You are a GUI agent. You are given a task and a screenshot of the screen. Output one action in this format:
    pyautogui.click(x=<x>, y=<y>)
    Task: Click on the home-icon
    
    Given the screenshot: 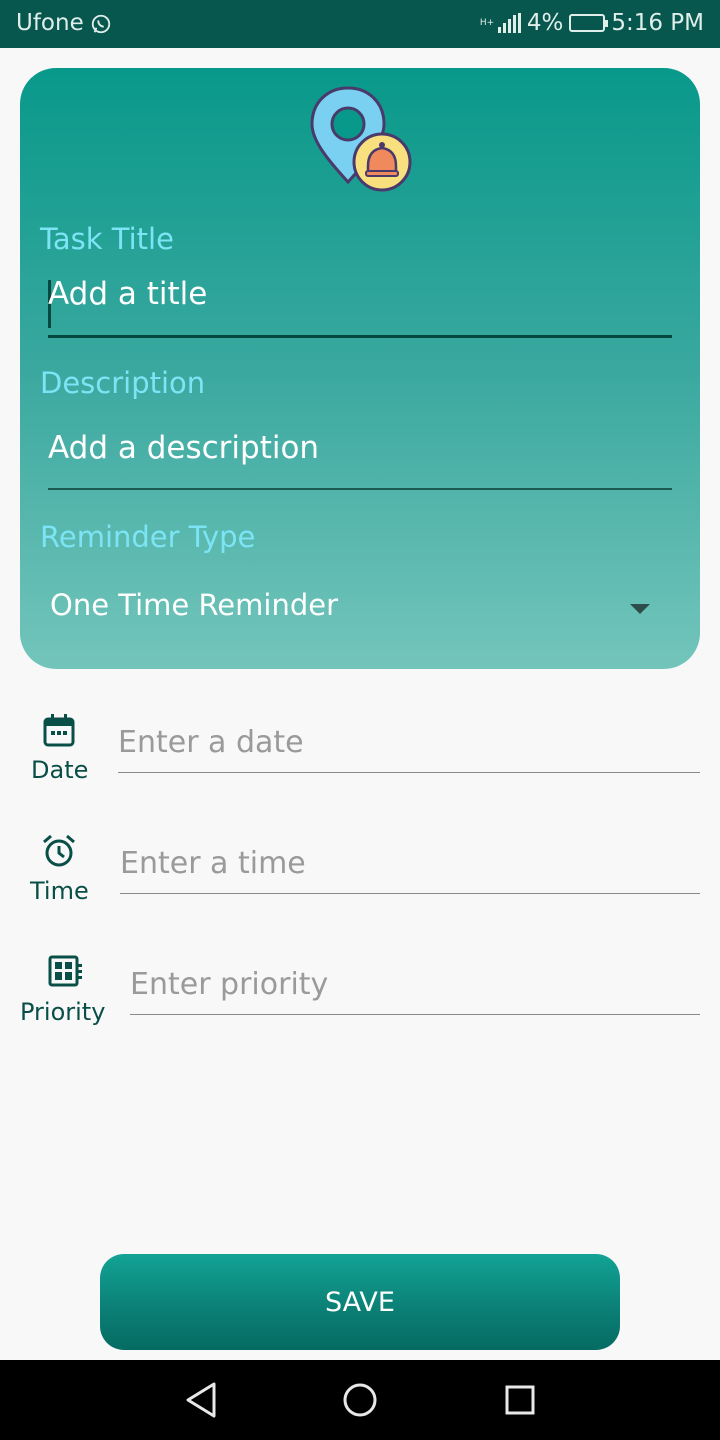 What is the action you would take?
    pyautogui.click(x=360, y=1400)
    